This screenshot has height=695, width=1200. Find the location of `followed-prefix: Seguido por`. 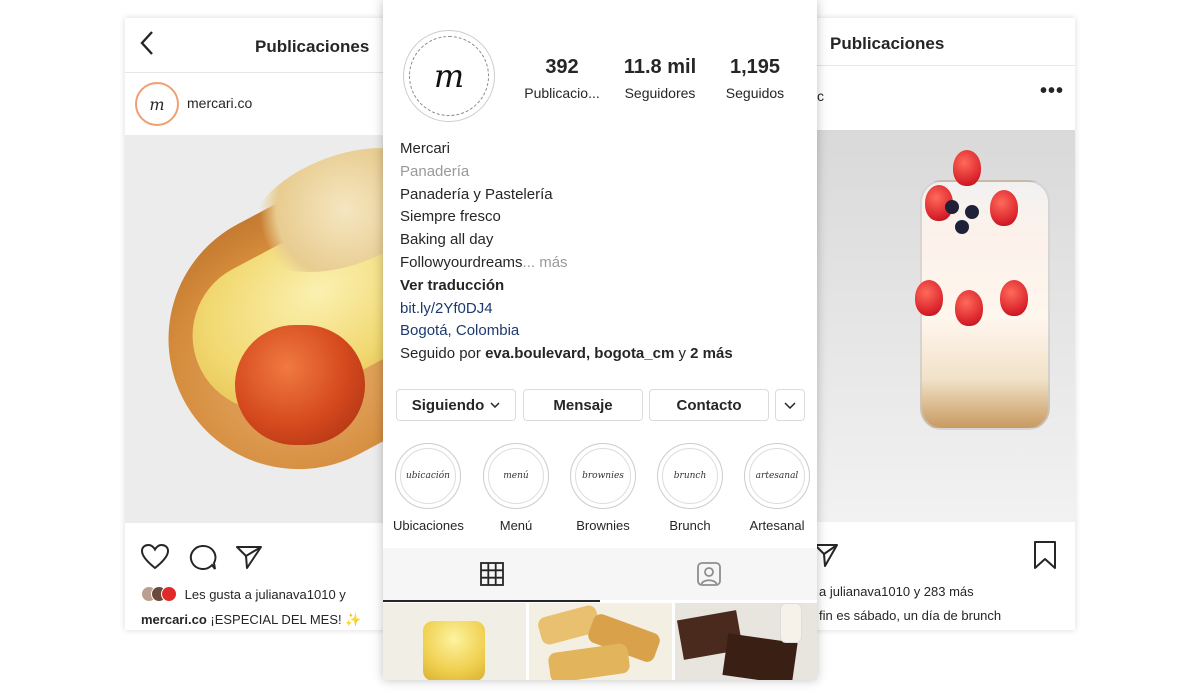

followed-prefix: Seguido por is located at coordinates (443, 354).